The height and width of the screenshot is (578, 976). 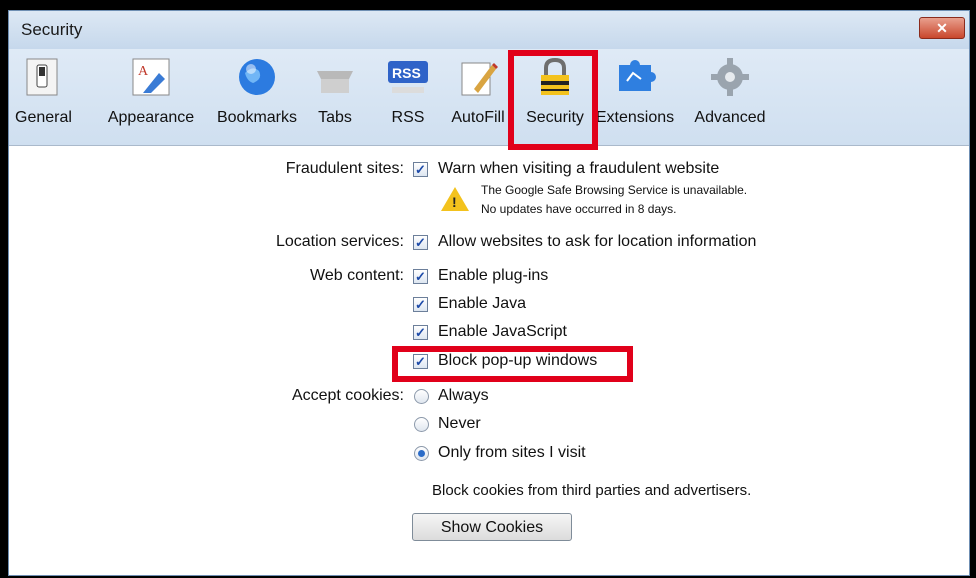 What do you see at coordinates (463, 395) in the screenshot?
I see `cookies-always-option: Always` at bounding box center [463, 395].